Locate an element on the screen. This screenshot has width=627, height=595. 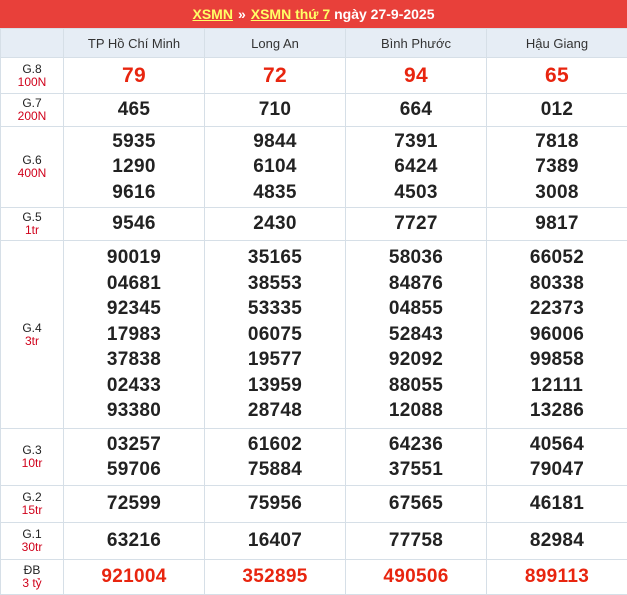
result-number: 22373 is located at coordinates (557, 309).